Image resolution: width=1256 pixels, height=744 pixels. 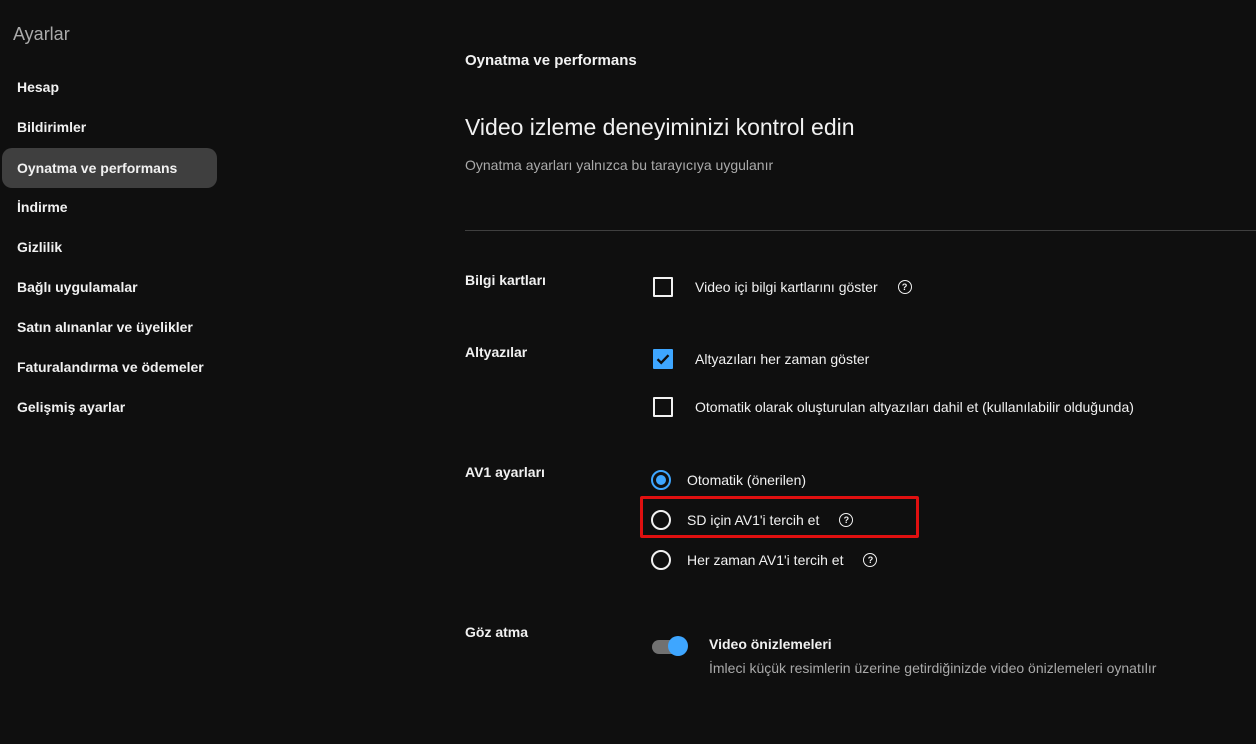 I want to click on video-previews-toggle, so click(x=670, y=646).